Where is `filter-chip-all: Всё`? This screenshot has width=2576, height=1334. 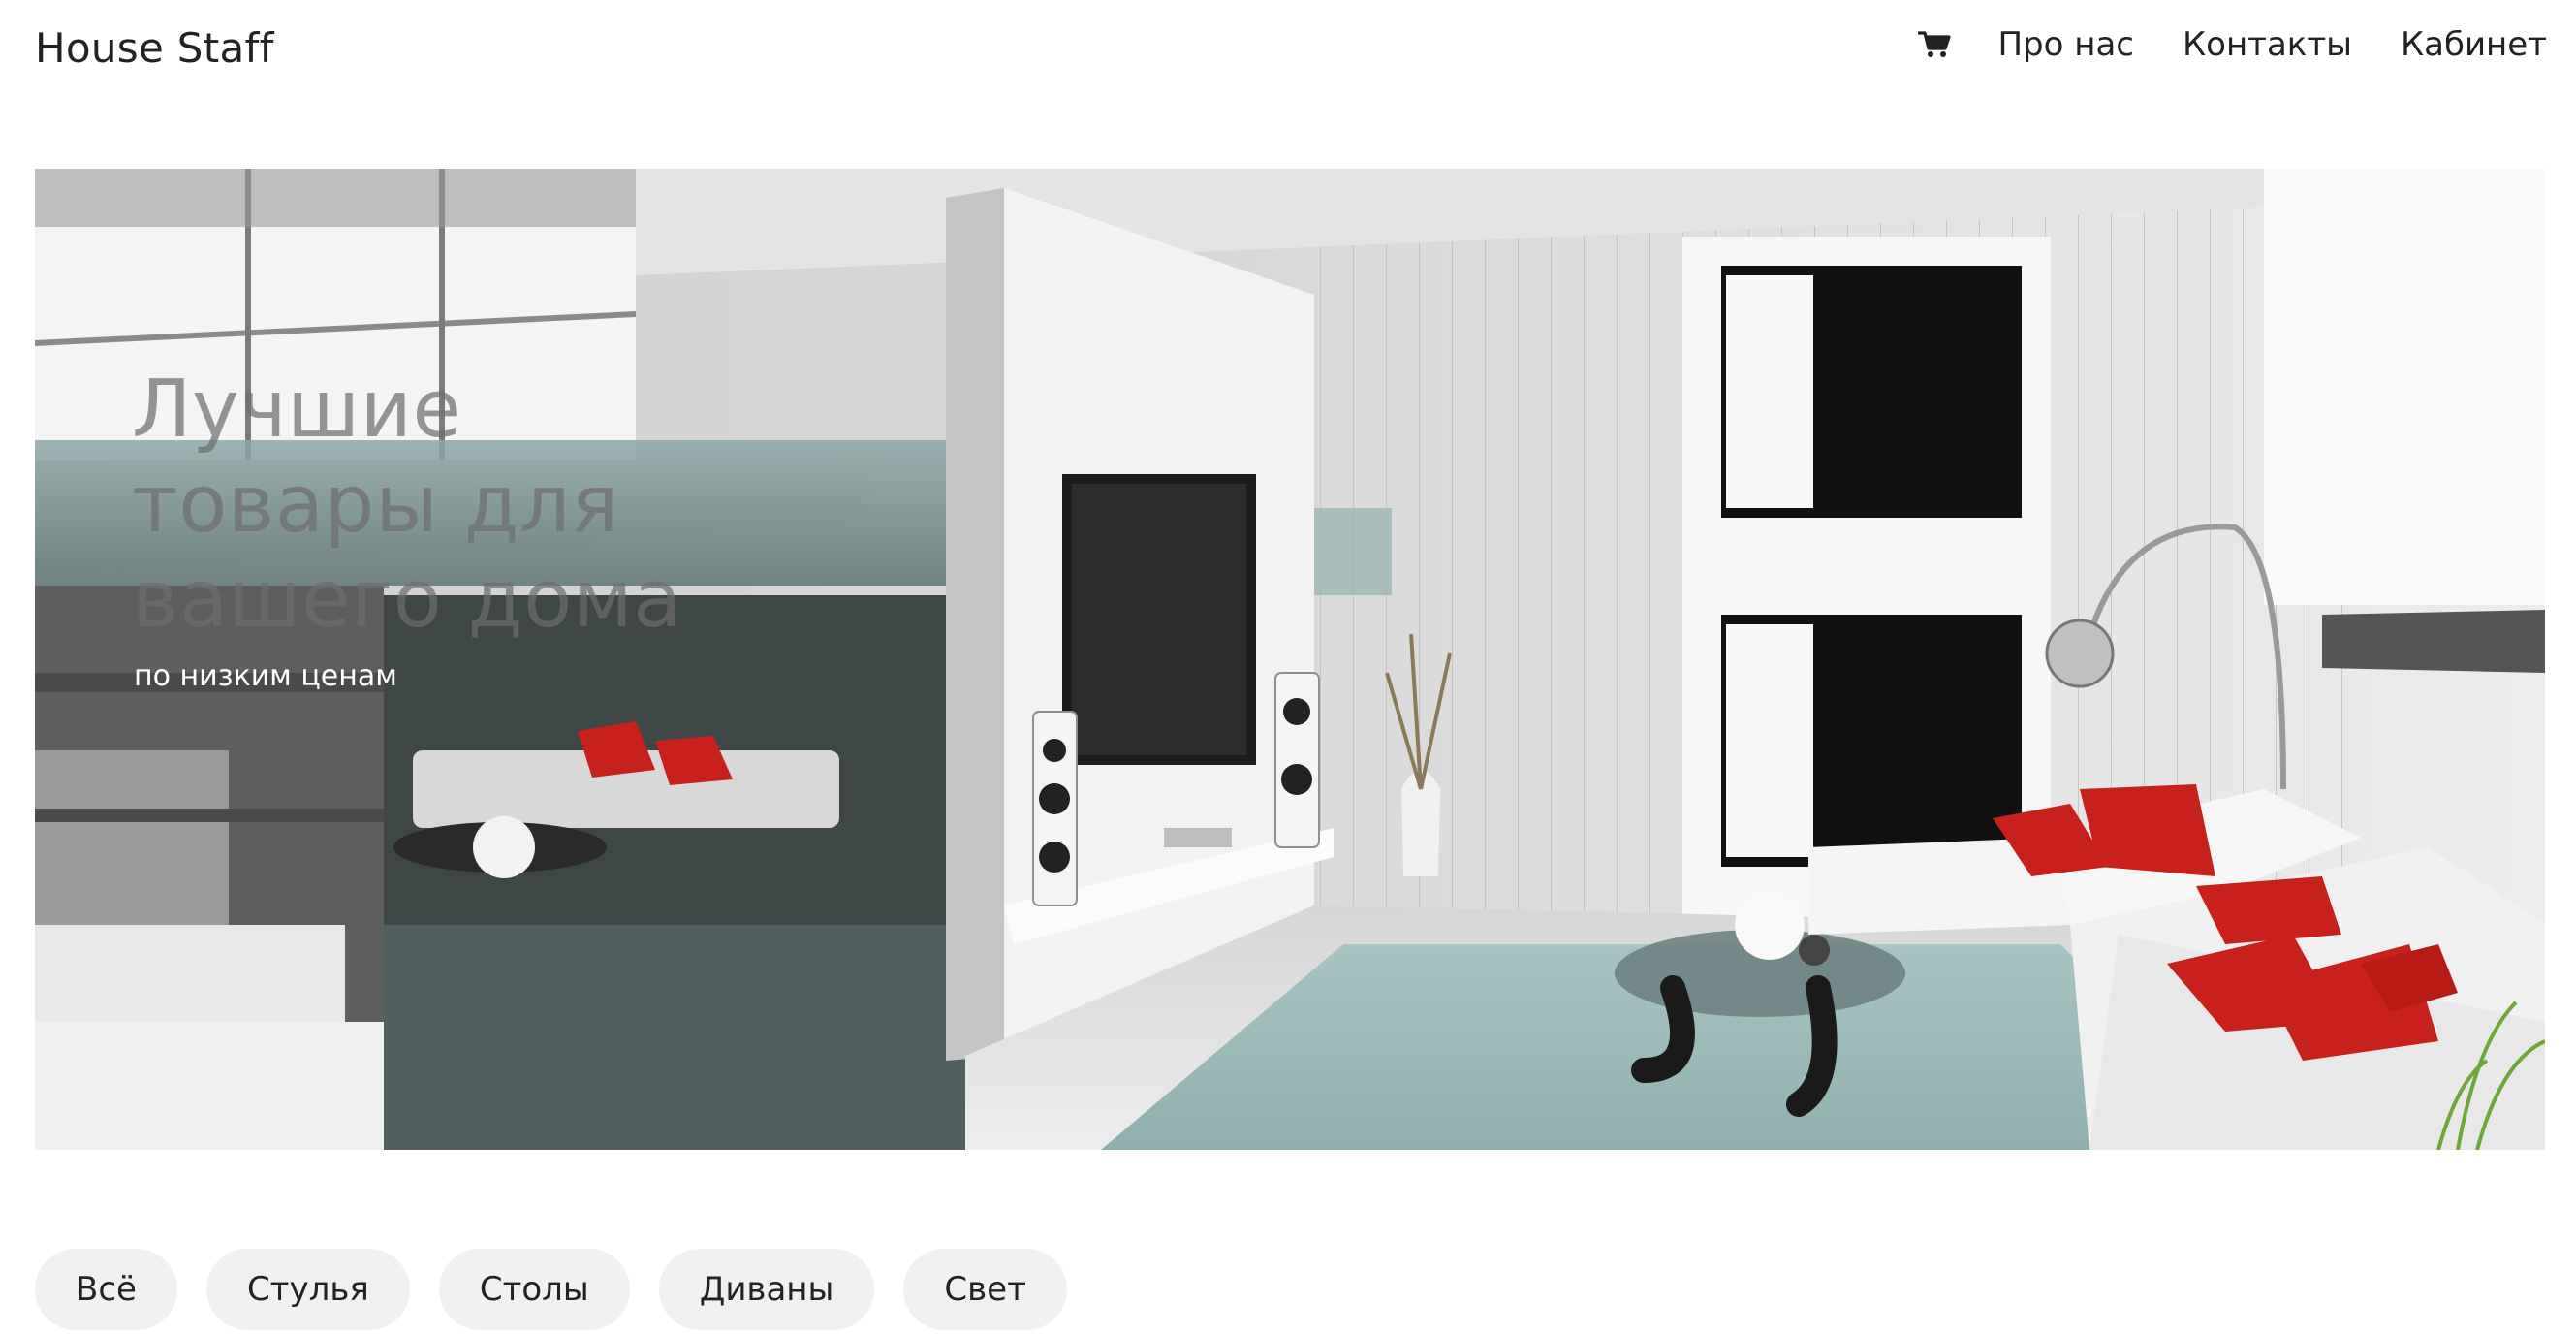
filter-chip-all: Всё is located at coordinates (106, 1289).